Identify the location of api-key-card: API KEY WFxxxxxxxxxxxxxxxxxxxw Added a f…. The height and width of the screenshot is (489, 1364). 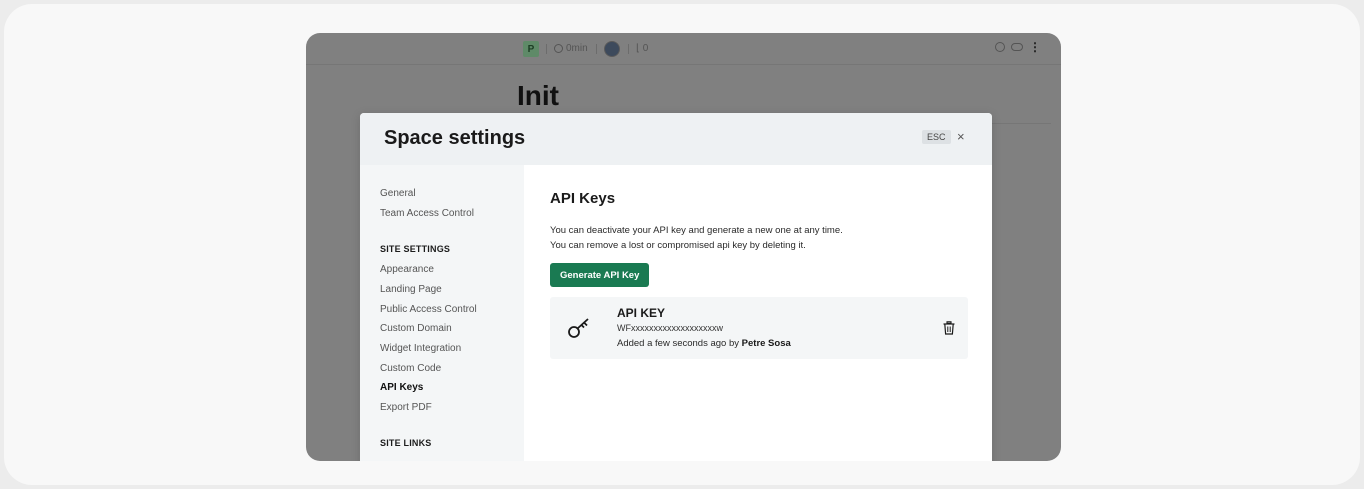
(759, 328).